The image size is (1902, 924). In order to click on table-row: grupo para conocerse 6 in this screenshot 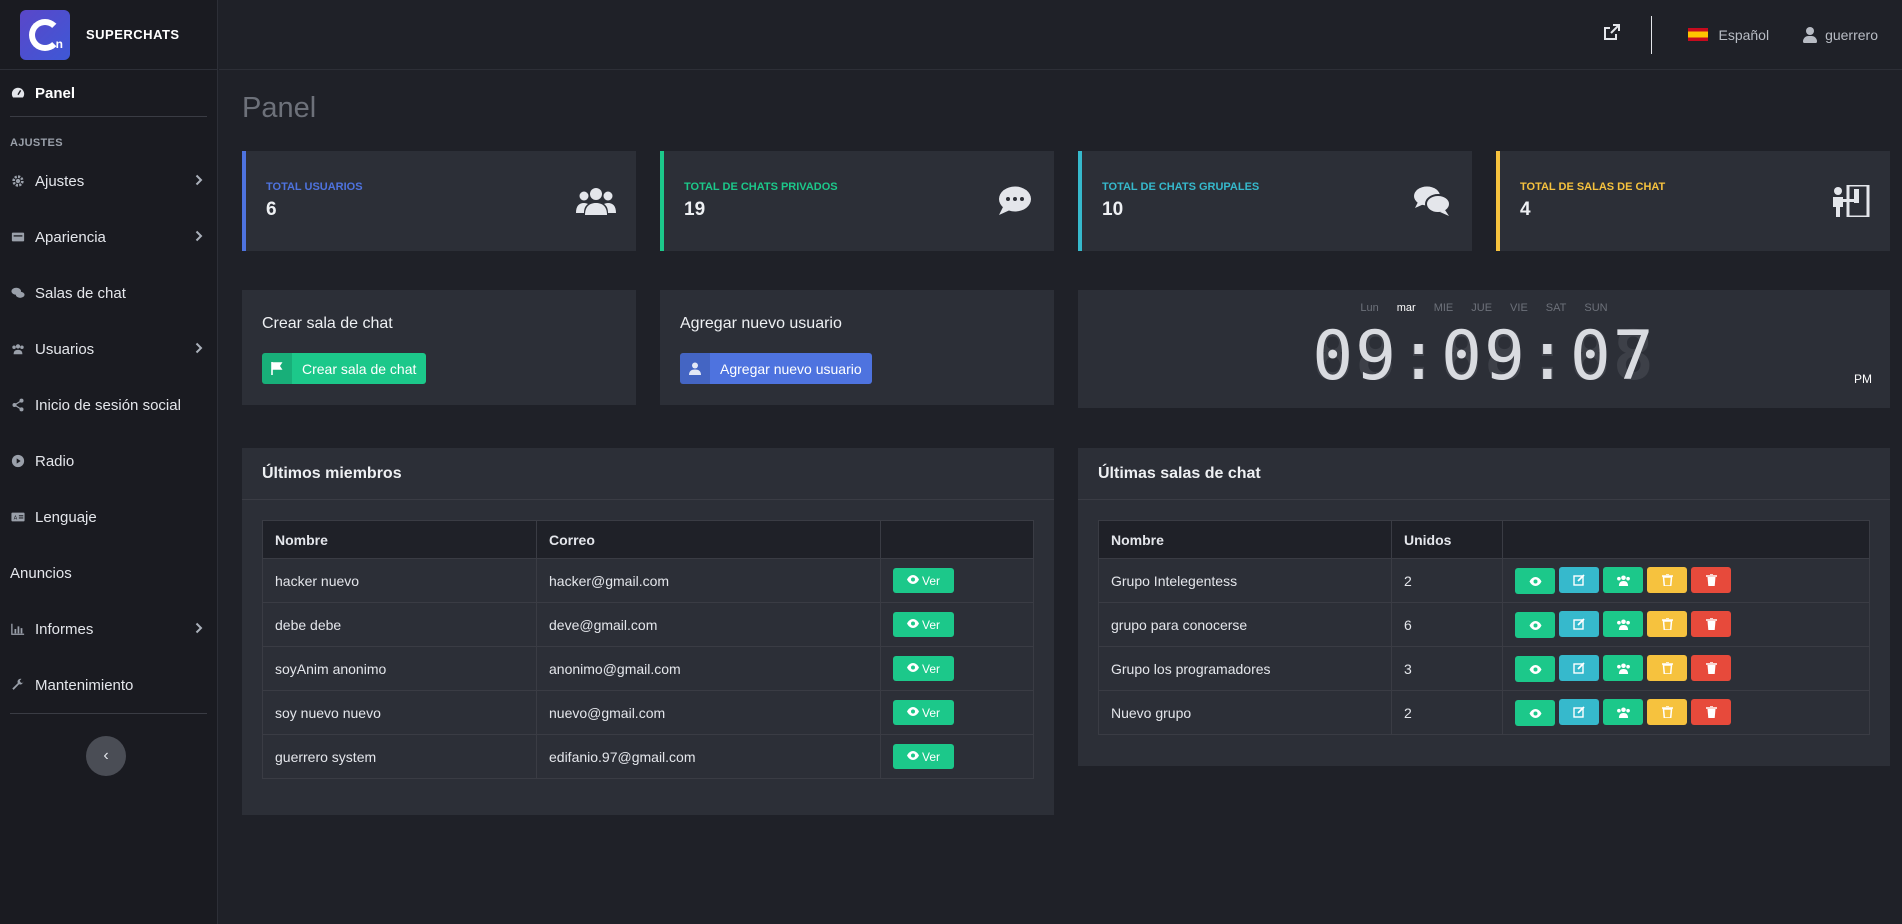, I will do `click(1484, 624)`.